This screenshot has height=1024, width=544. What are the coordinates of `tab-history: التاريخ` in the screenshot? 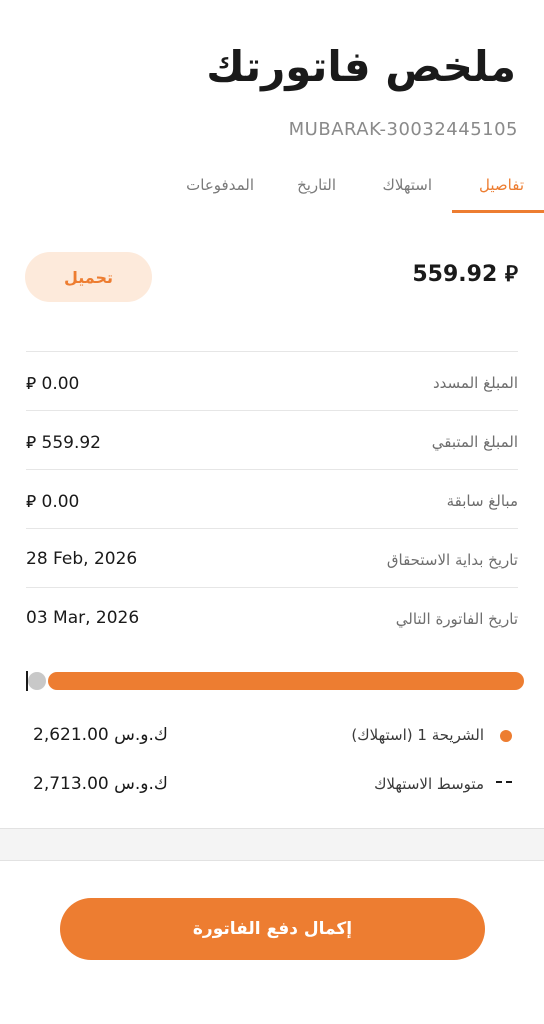 It's located at (316, 185).